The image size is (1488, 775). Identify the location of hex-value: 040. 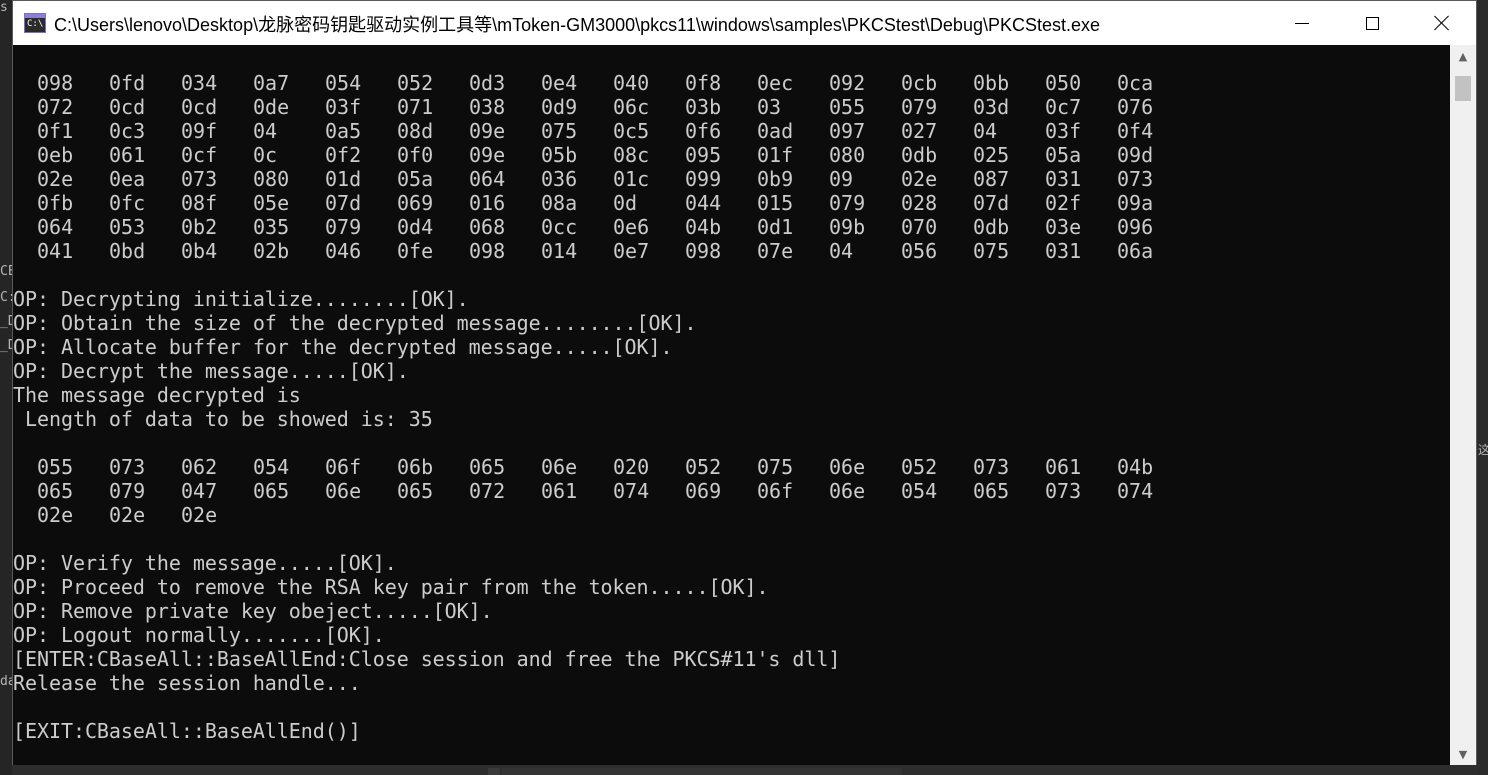
(631, 83).